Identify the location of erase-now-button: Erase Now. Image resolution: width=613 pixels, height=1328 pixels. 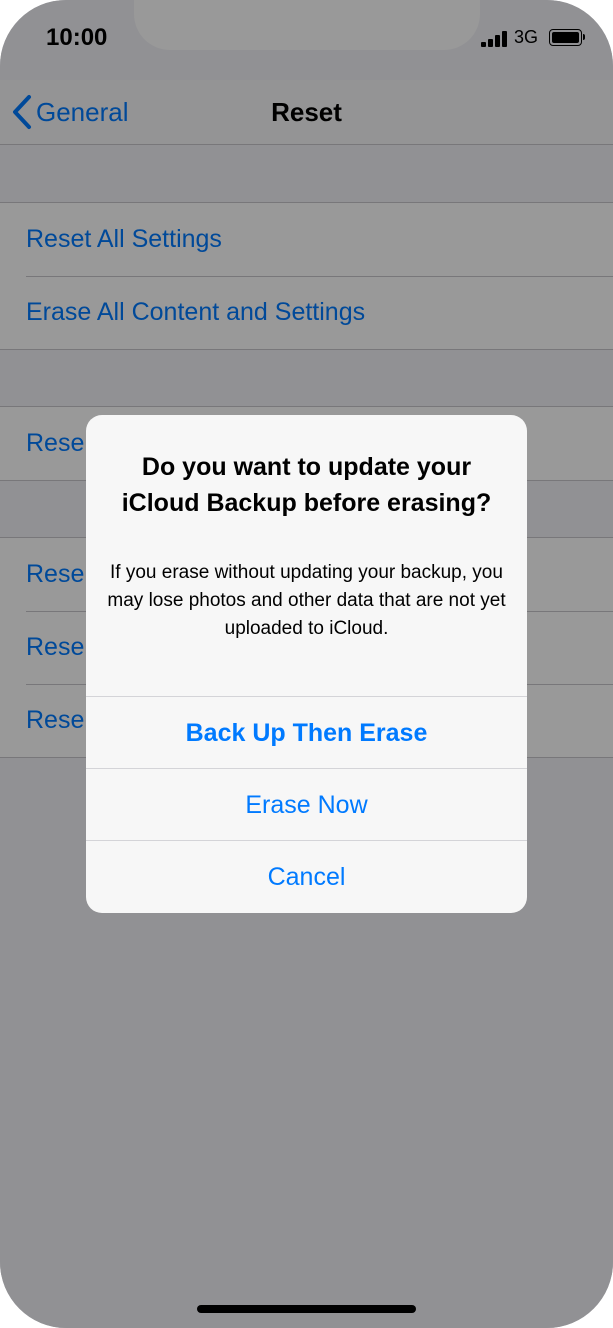
(306, 804).